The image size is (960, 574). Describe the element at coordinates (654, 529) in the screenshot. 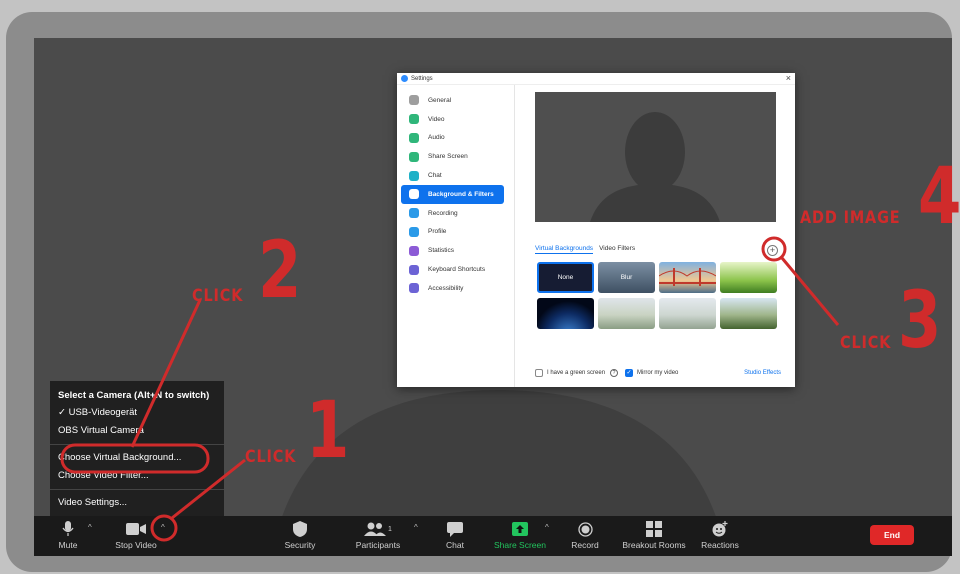

I see `breakout-rooms-icon` at that location.